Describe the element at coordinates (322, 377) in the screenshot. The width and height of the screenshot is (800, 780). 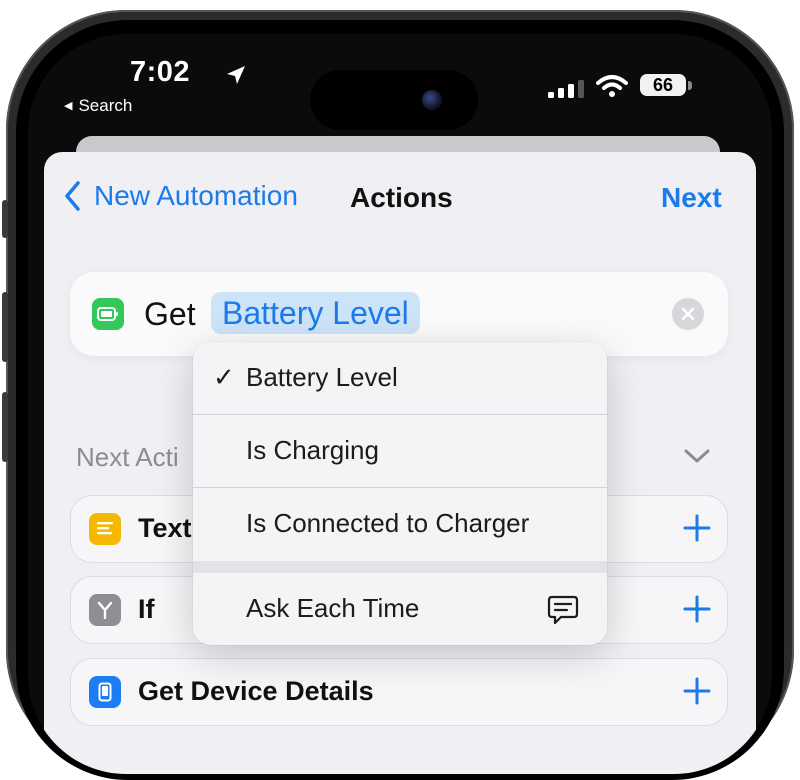
I see `menu-option-label: Battery Level` at that location.